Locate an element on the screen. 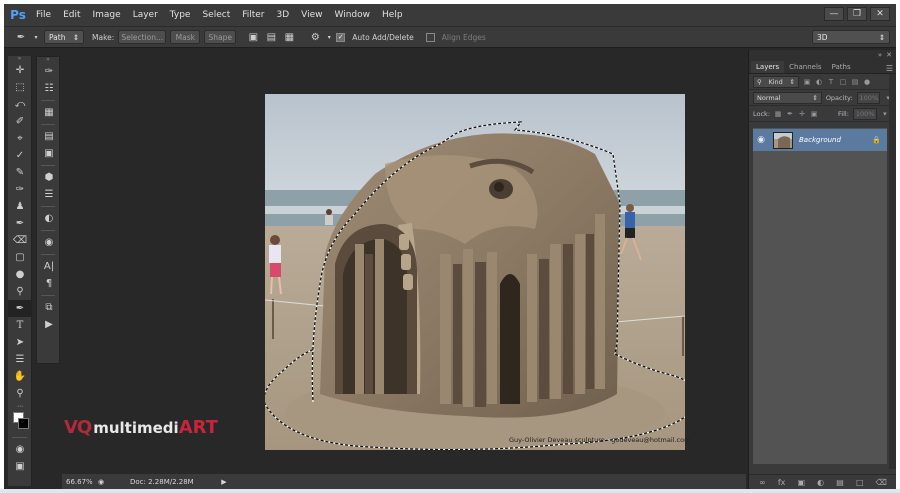 The width and height of the screenshot is (900, 493). type-icon: T is located at coordinates (20, 325).